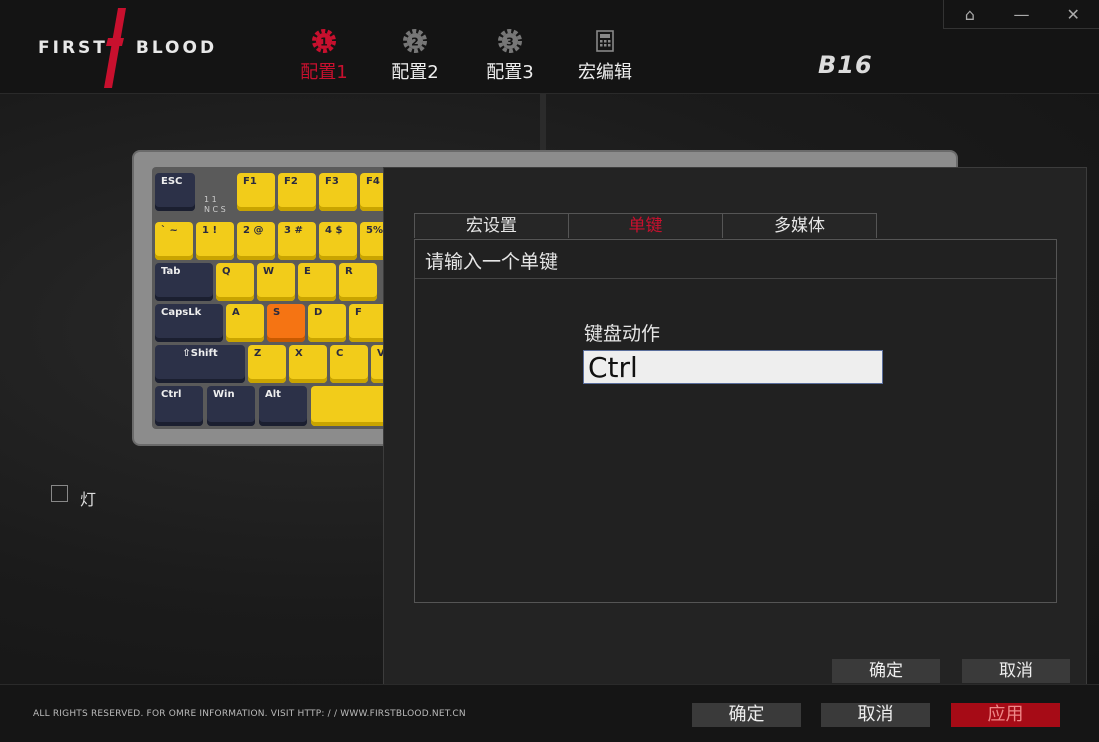 This screenshot has width=1099, height=742. I want to click on window-controls: ⌂ — ✕, so click(1021, 14).